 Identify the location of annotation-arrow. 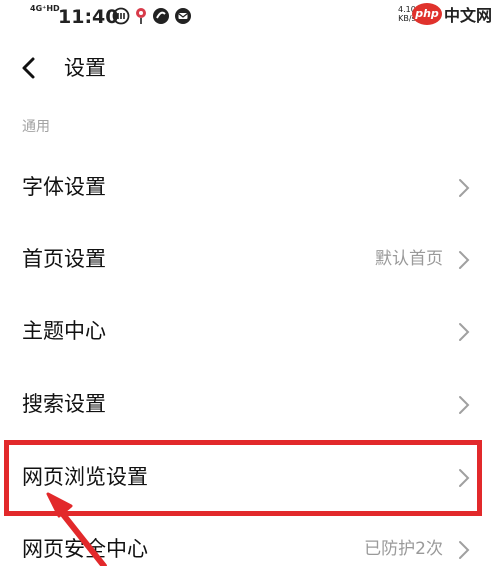
(76, 529).